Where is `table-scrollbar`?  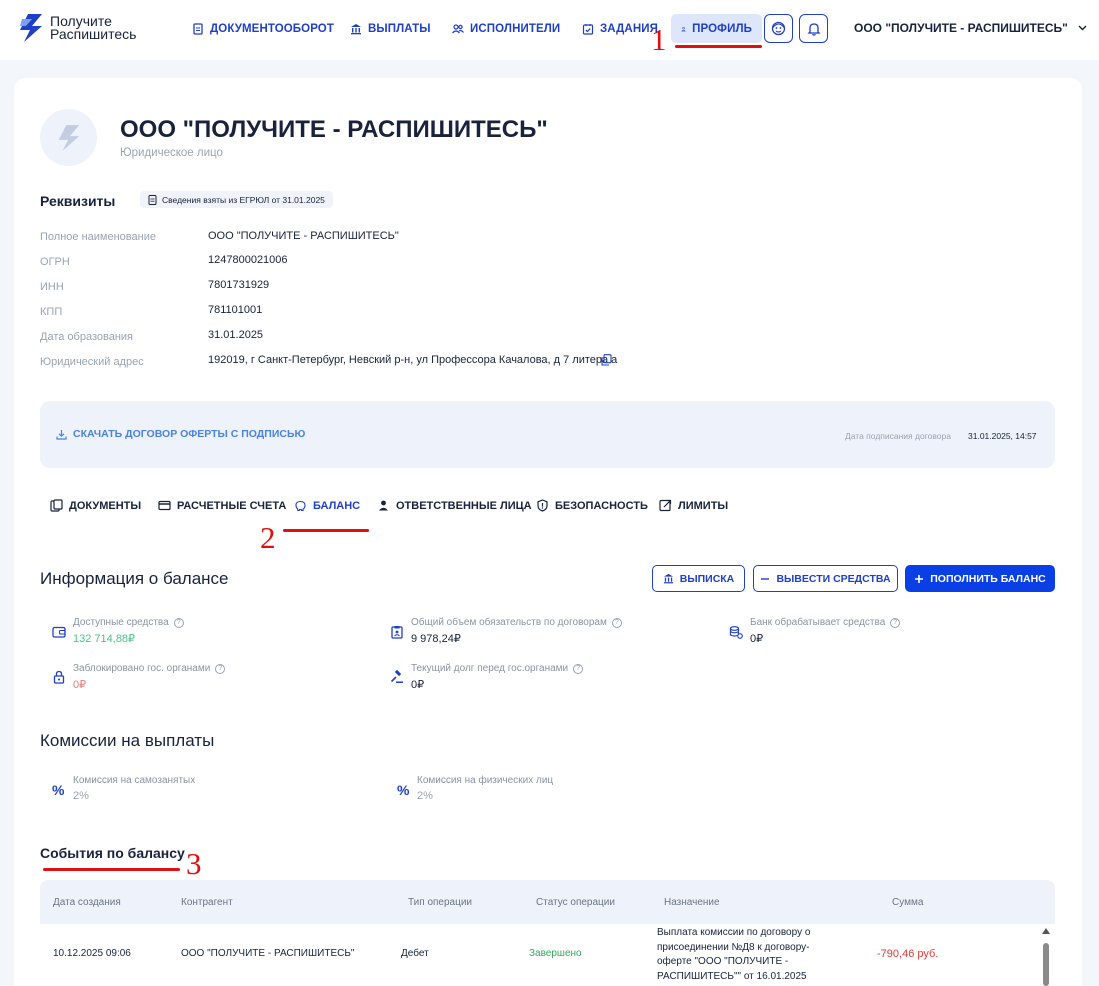 table-scrollbar is located at coordinates (1046, 955).